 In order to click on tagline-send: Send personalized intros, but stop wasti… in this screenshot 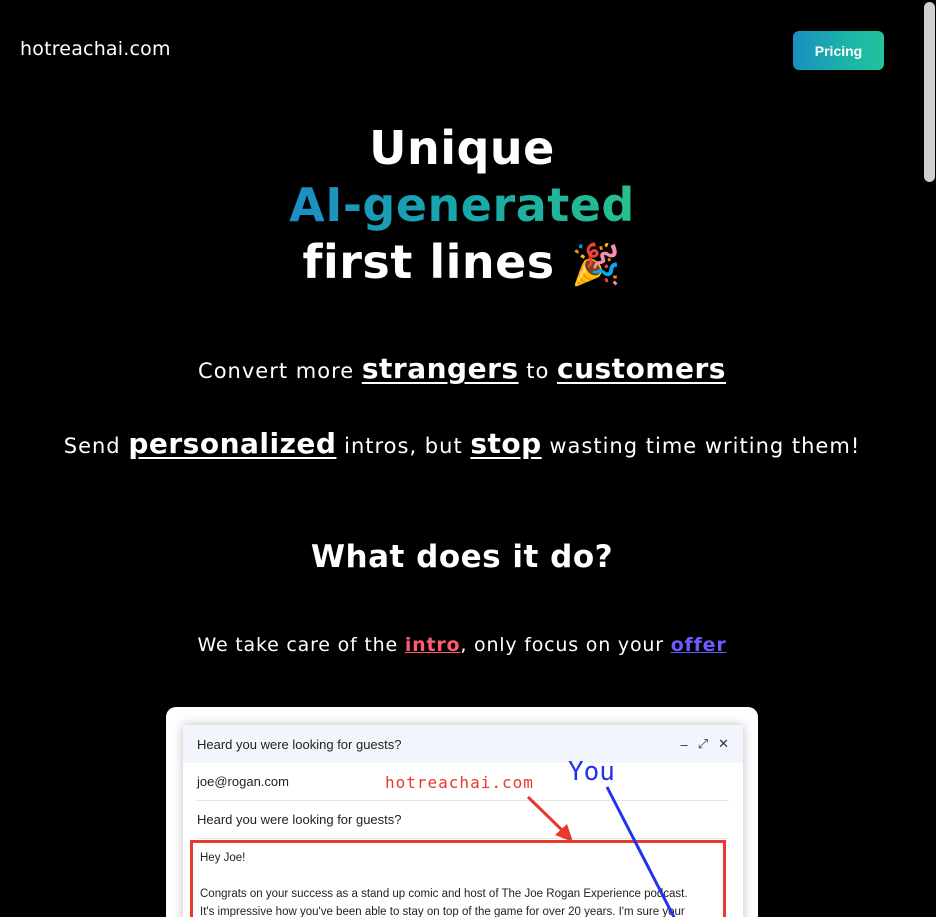, I will do `click(462, 443)`.